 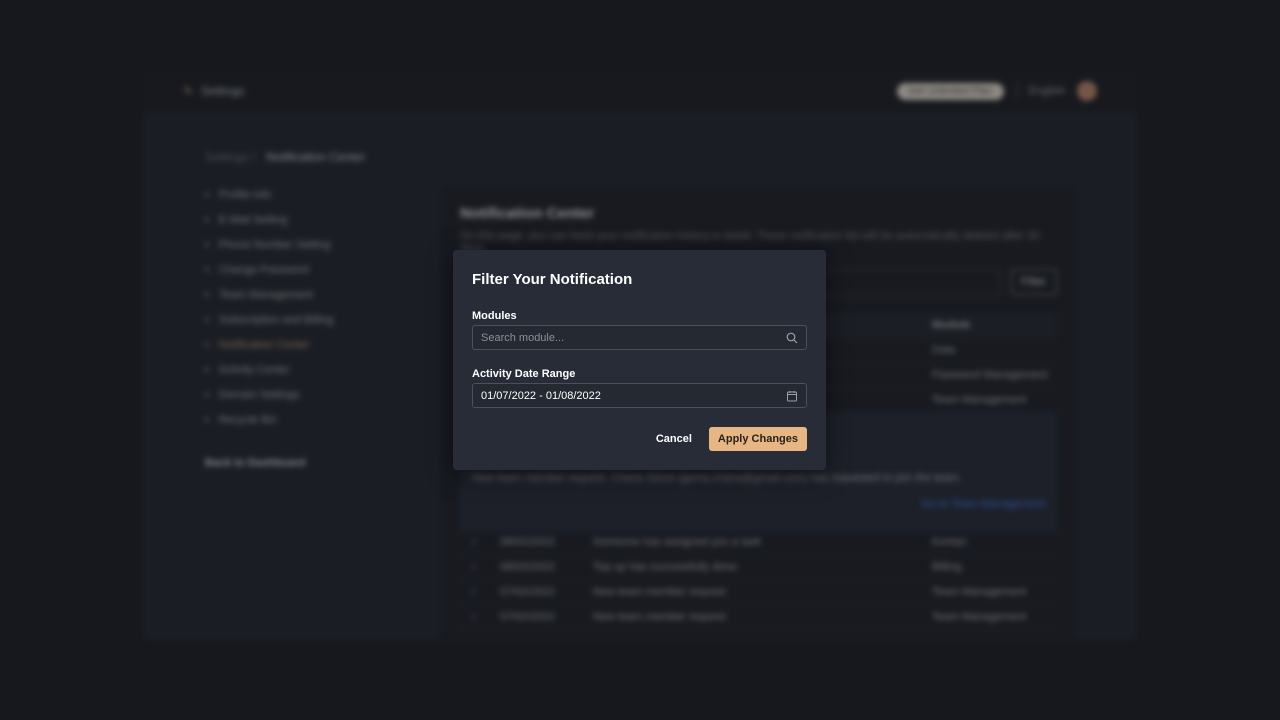 What do you see at coordinates (259, 394) in the screenshot?
I see `sidebar-item-label: Domain Settings` at bounding box center [259, 394].